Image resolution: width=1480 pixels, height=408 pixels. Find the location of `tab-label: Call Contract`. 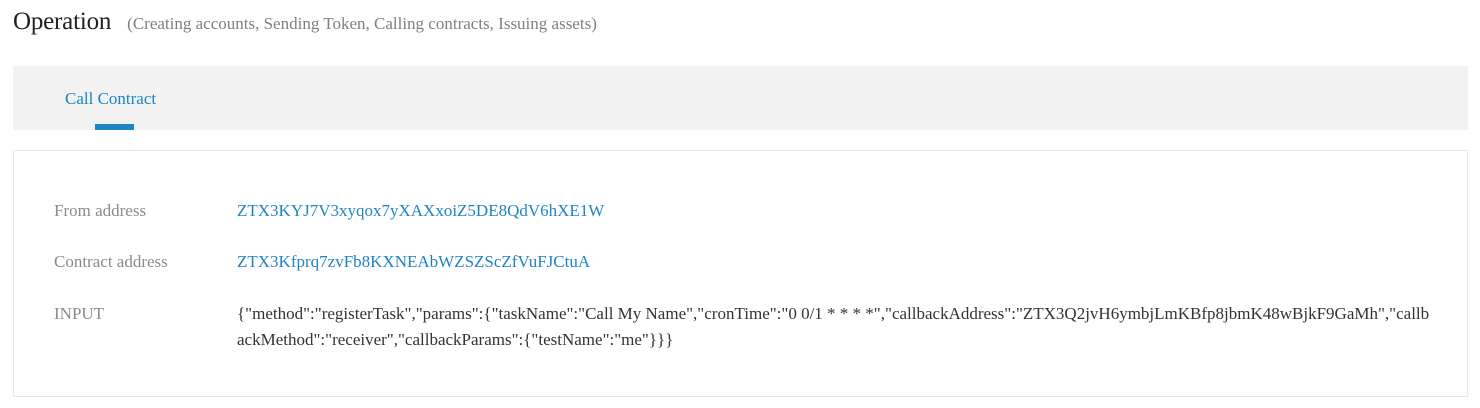

tab-label: Call Contract is located at coordinates (111, 98).